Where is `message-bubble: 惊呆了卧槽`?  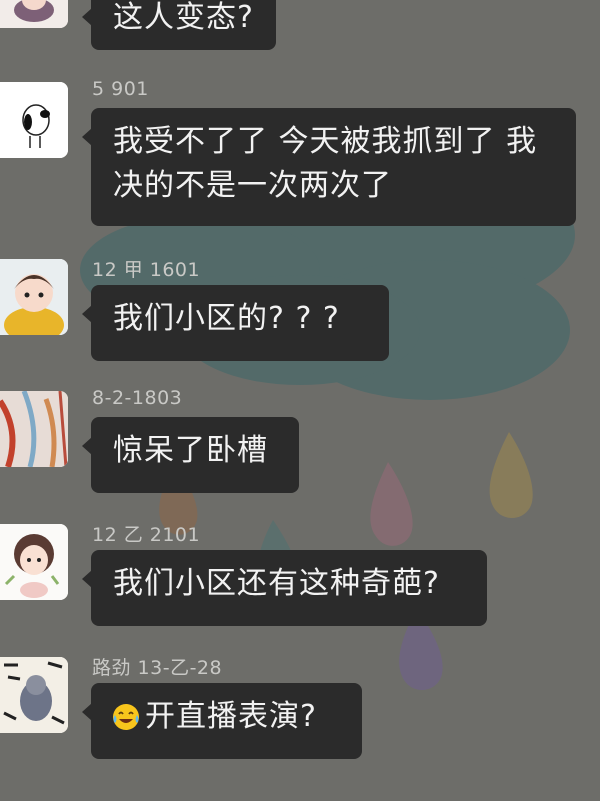 message-bubble: 惊呆了卧槽 is located at coordinates (190, 455).